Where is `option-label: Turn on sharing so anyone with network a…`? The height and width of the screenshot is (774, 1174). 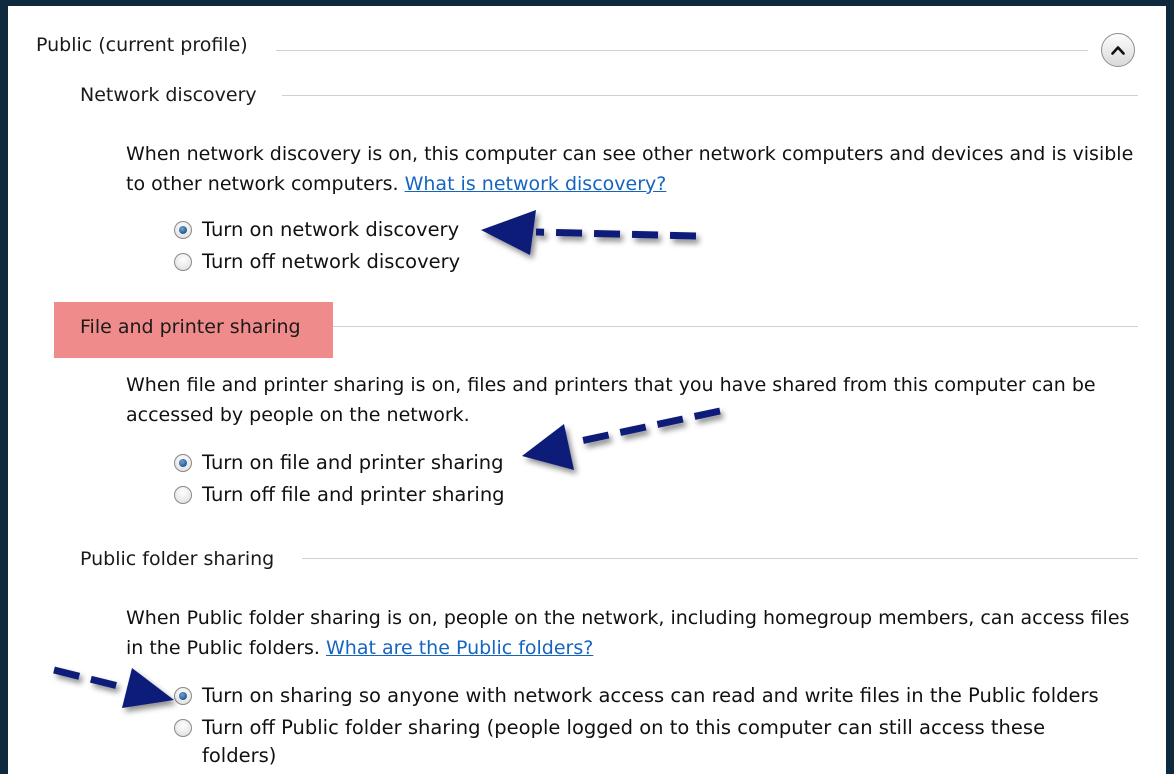 option-label: Turn on sharing so anyone with network a… is located at coordinates (650, 695).